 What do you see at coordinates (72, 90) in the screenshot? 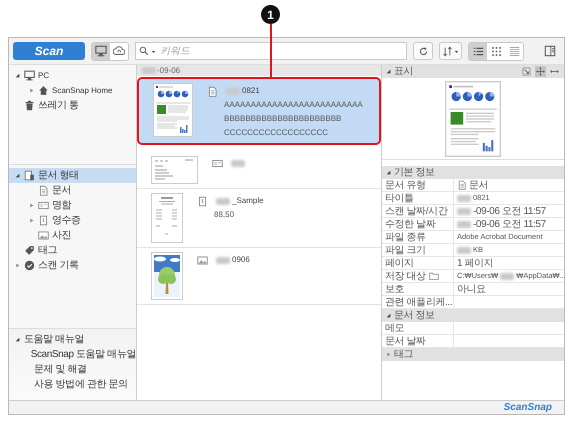
I see `tree-item: ScanSnap Home` at bounding box center [72, 90].